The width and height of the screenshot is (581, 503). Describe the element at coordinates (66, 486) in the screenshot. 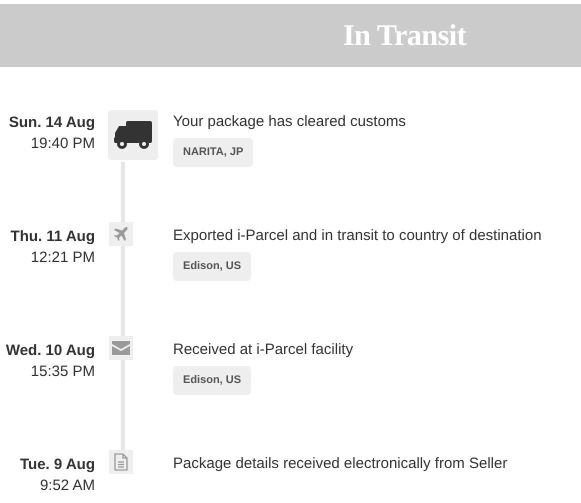

I see `event-time: 9:52 AM` at that location.